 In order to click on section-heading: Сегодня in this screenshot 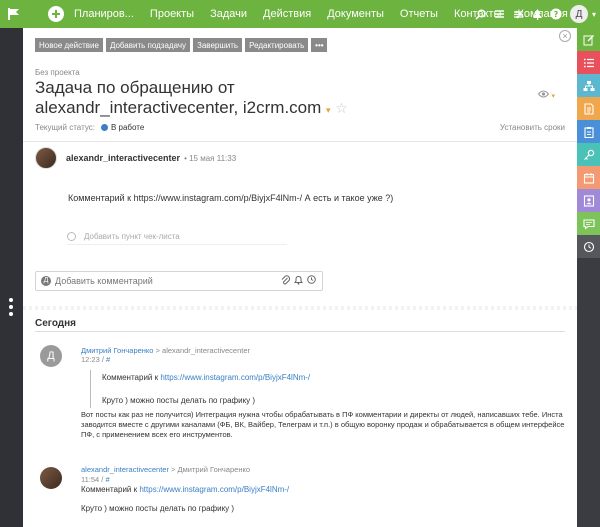, I will do `click(56, 323)`.